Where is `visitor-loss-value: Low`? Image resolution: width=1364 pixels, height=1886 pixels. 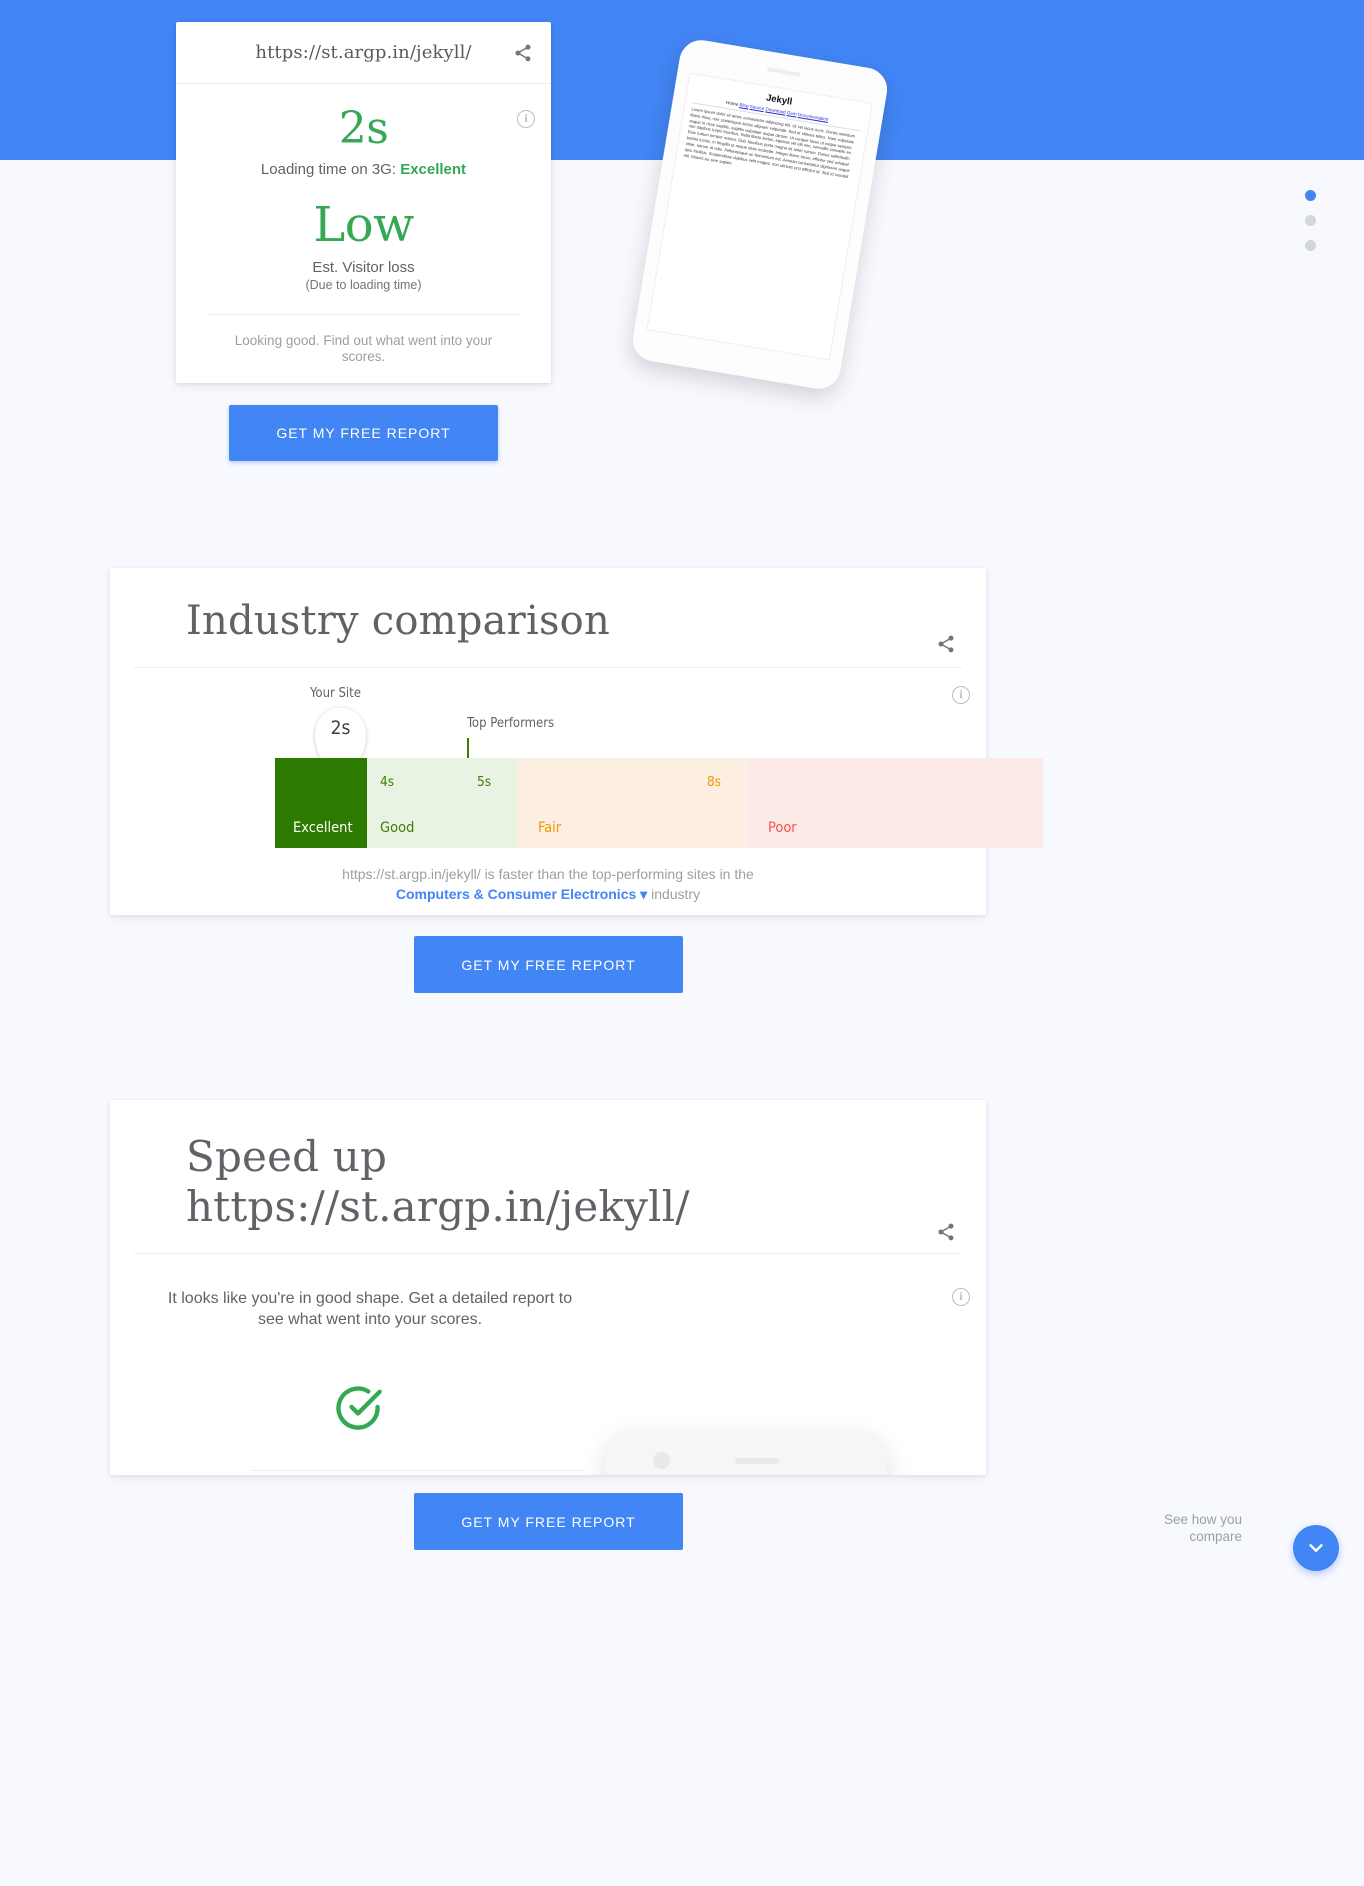
visitor-loss-value: Low is located at coordinates (363, 225).